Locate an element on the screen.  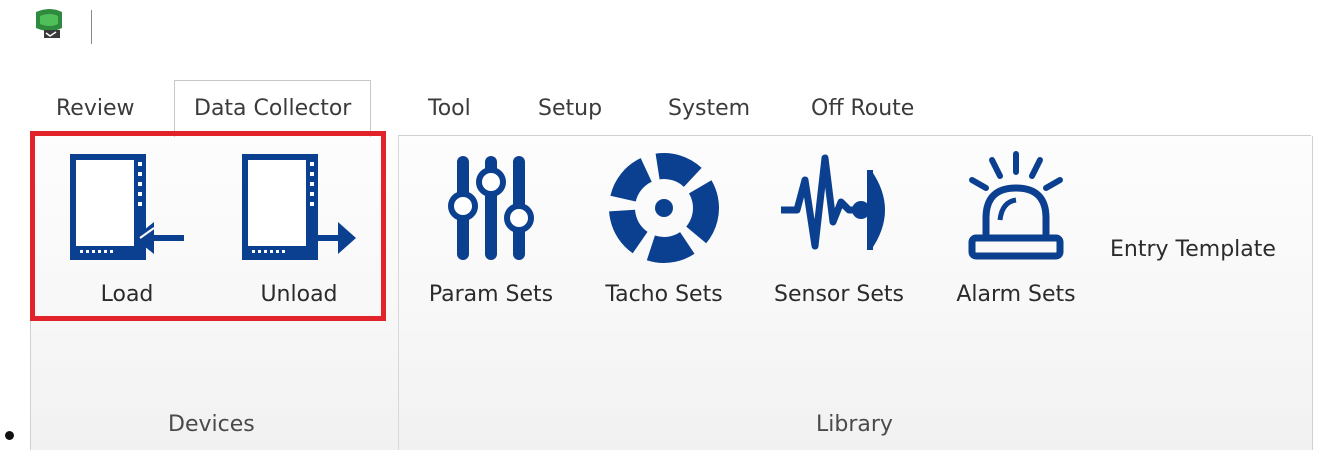
tab-review: Review is located at coordinates (95, 108).